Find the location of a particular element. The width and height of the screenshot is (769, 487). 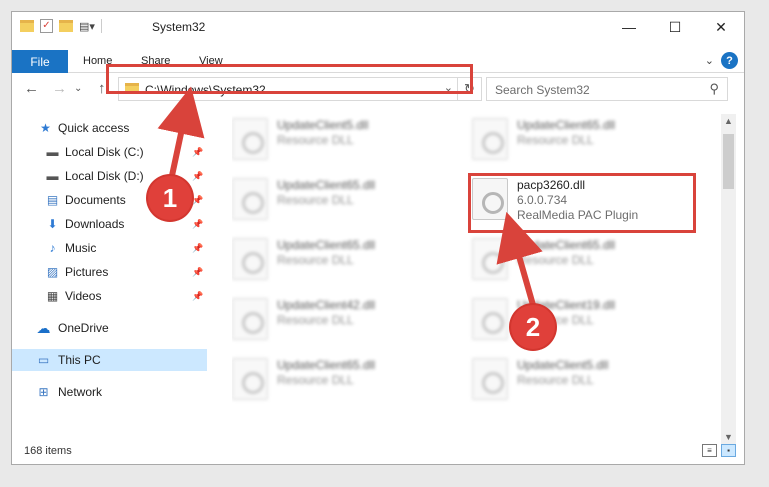

sidebar-item-pictures: ▨ Pictures 📌 is located at coordinates (109, 272).